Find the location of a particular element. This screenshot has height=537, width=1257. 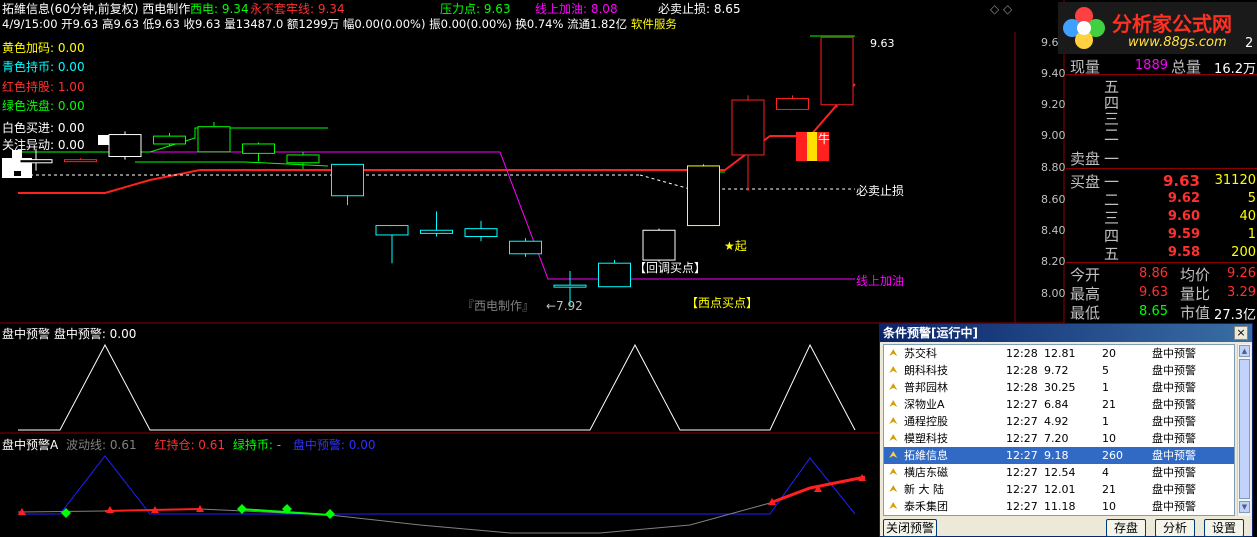

price-tick: 8.20 is located at coordinates (1053, 261).